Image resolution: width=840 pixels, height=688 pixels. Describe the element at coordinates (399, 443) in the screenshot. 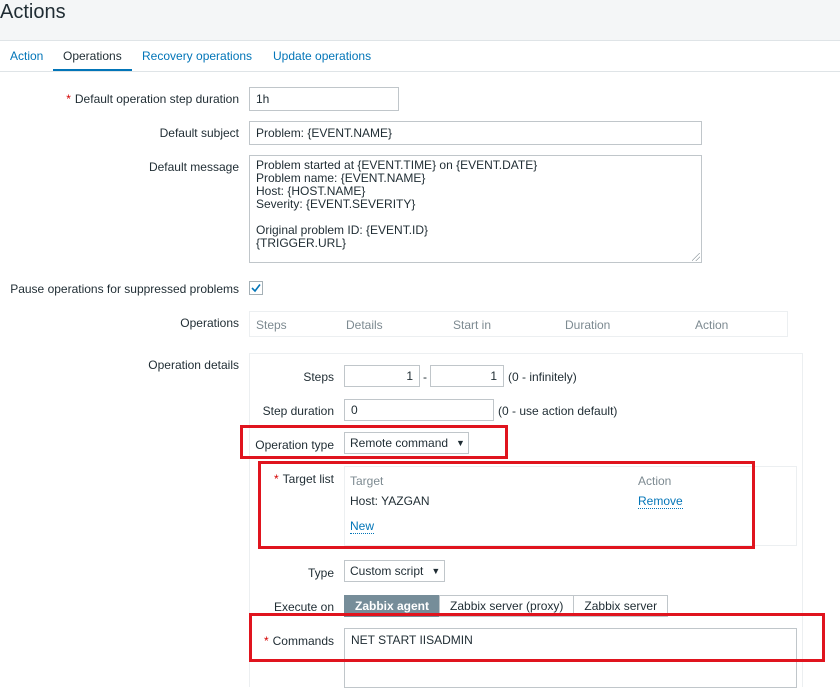

I see `operation-type-value: Remote command` at that location.